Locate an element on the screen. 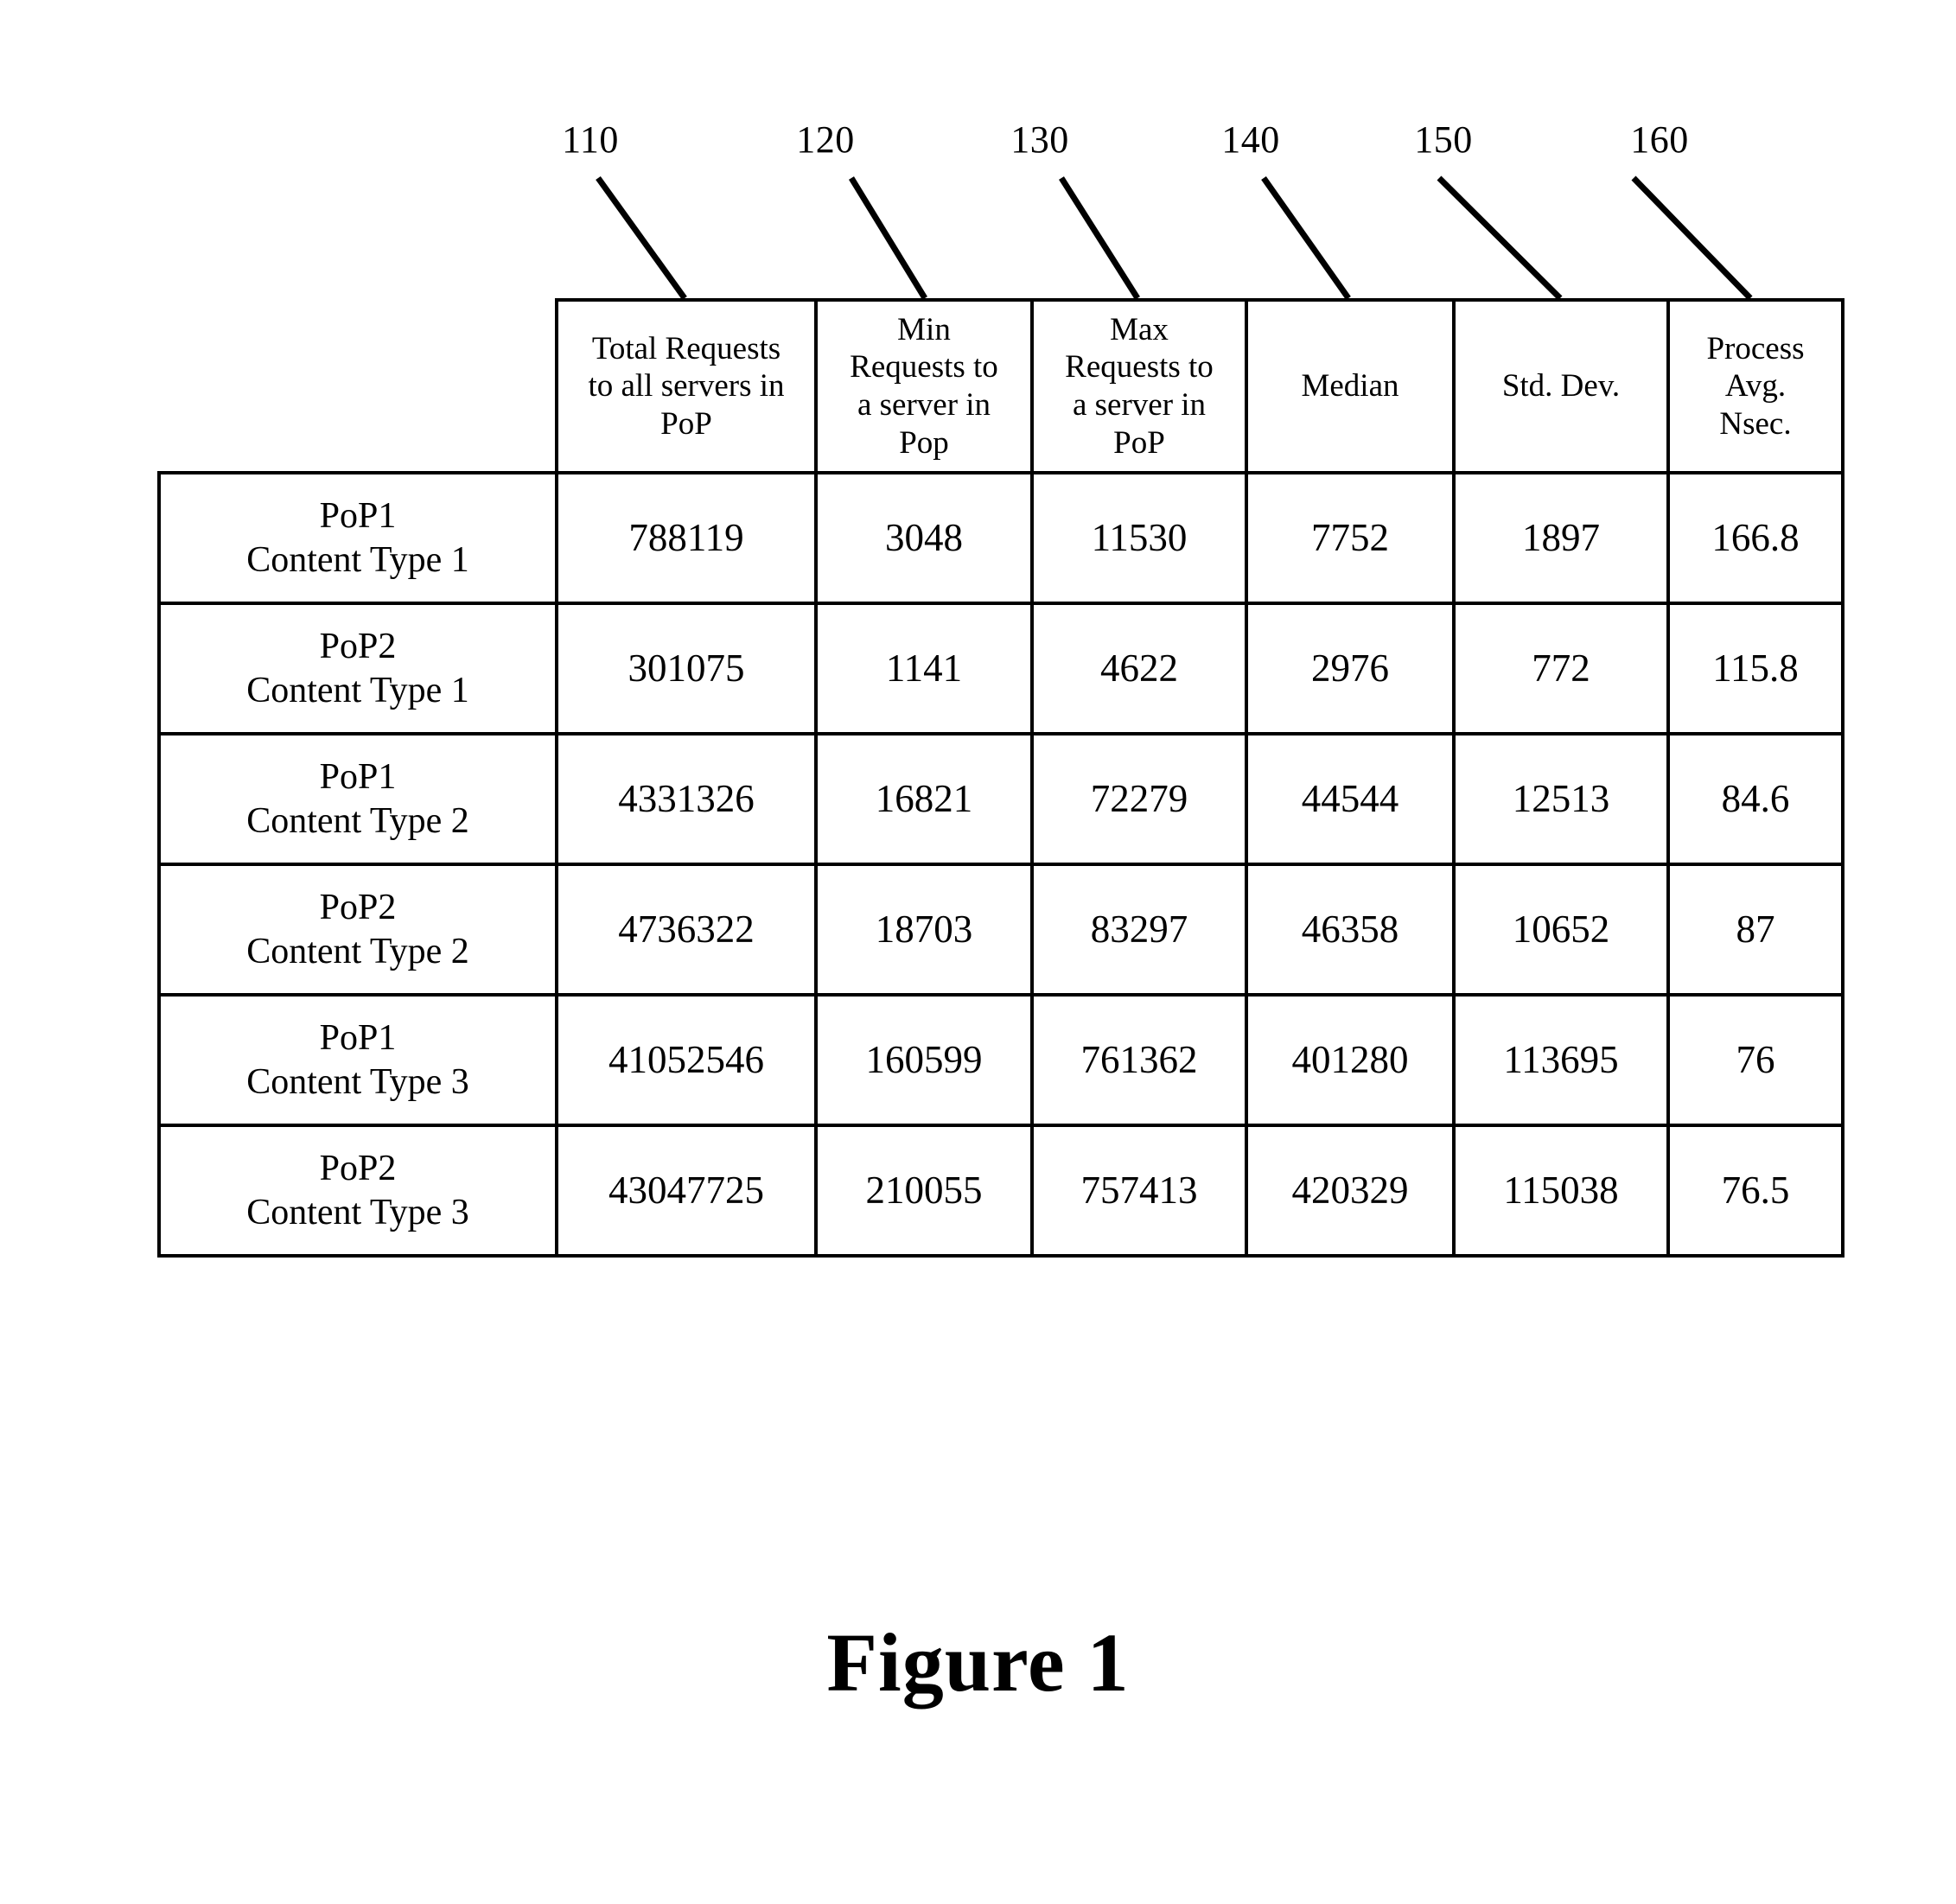  cell-min-requests: 16821 is located at coordinates (924, 799).